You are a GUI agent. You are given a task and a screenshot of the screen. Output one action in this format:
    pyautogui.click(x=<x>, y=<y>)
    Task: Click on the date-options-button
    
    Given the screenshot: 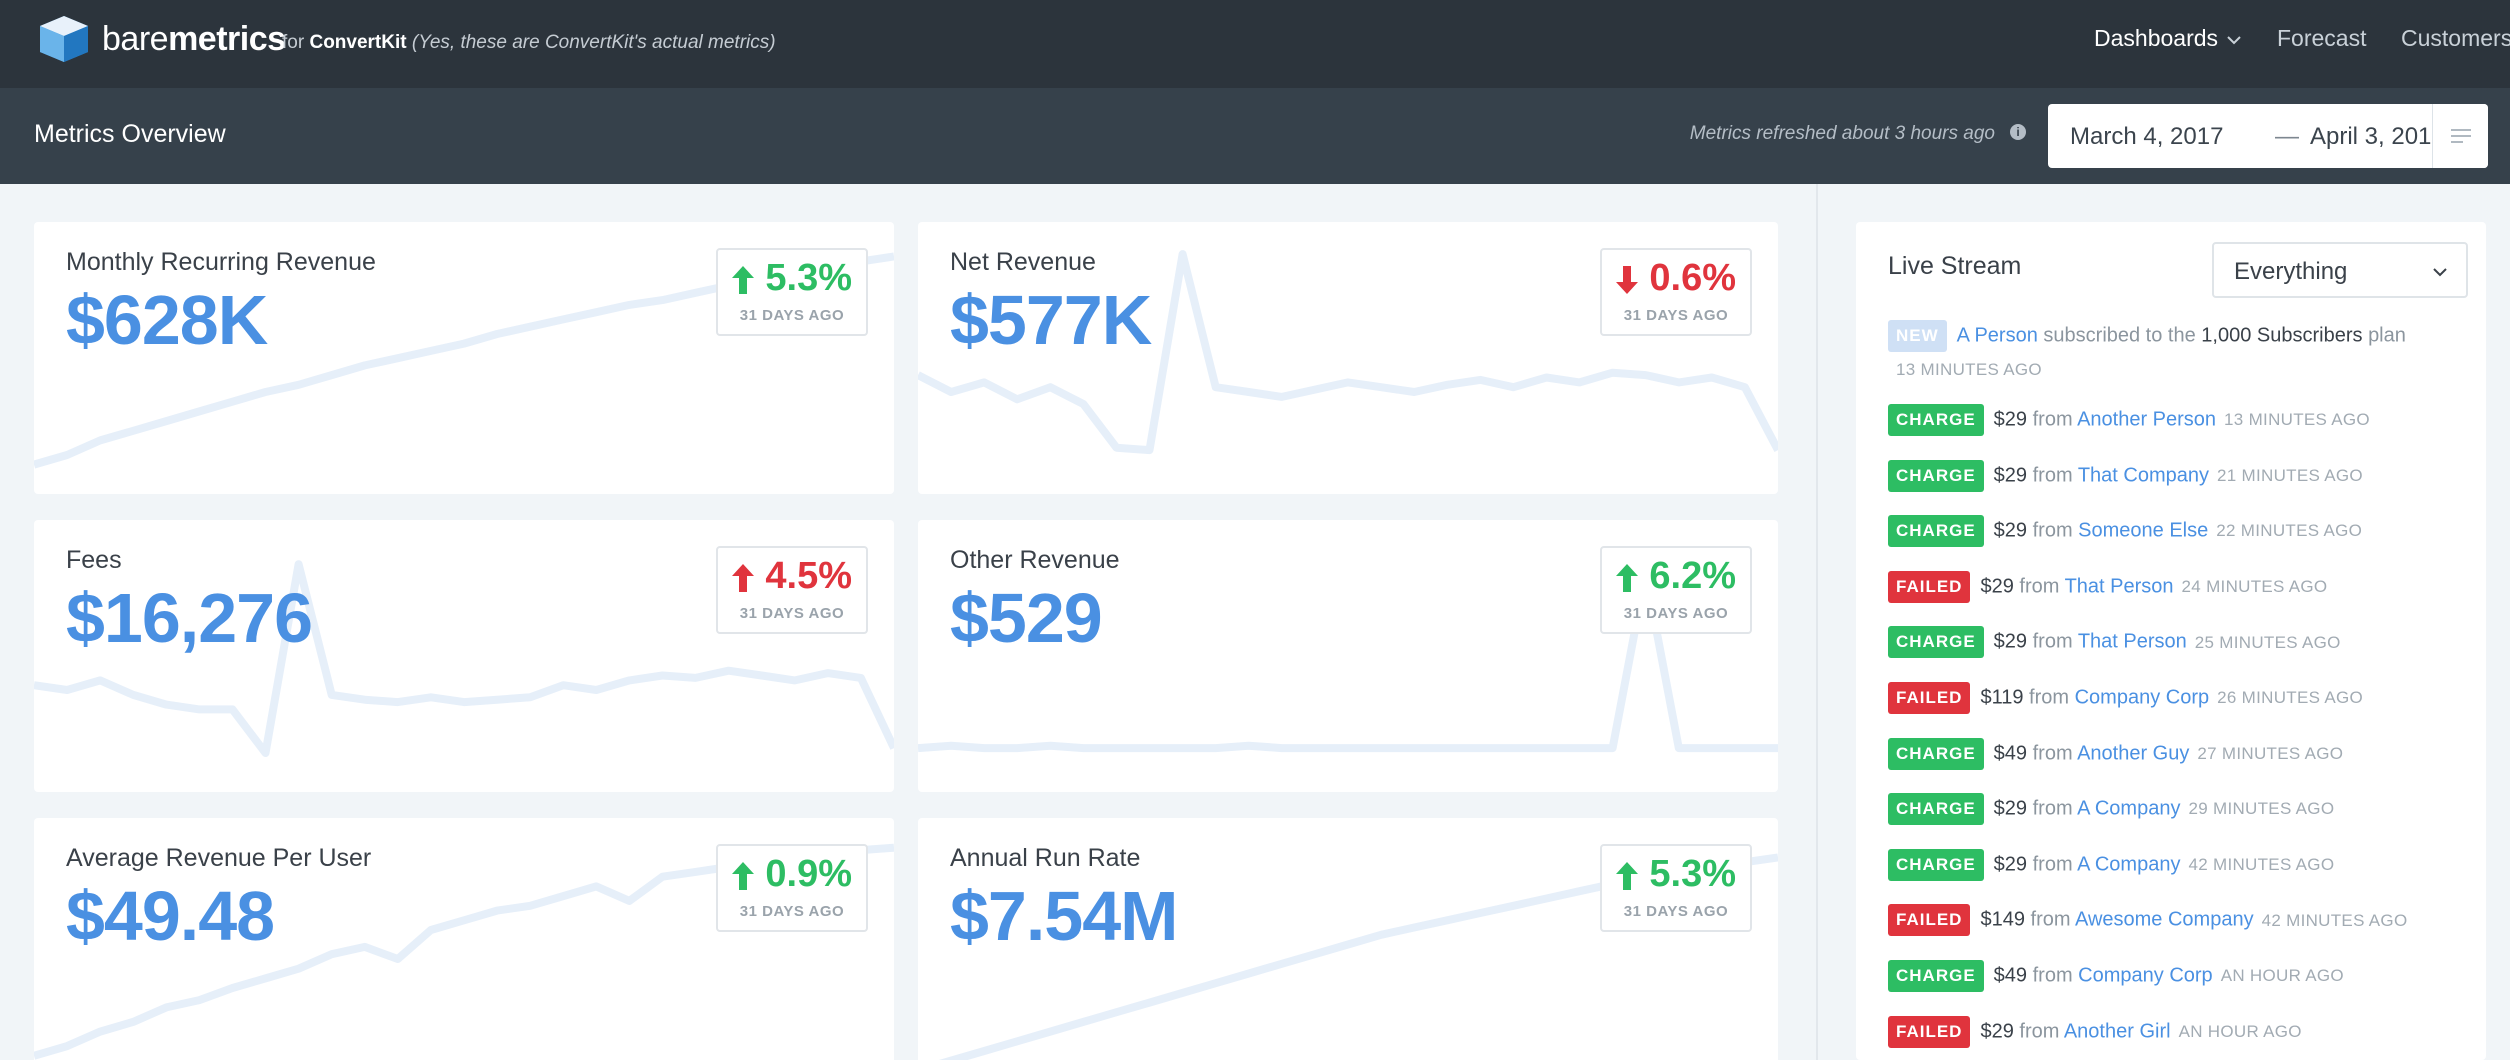 What is the action you would take?
    pyautogui.click(x=2460, y=136)
    